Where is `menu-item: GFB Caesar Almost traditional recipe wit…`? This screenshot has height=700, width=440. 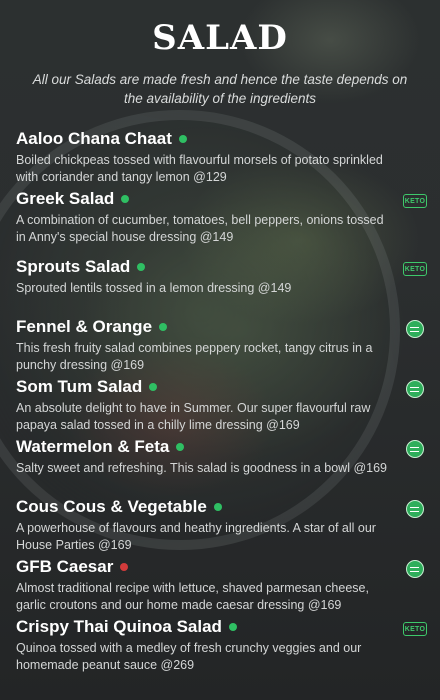
menu-item: GFB Caesar Almost traditional recipe wit… is located at coordinates (220, 586).